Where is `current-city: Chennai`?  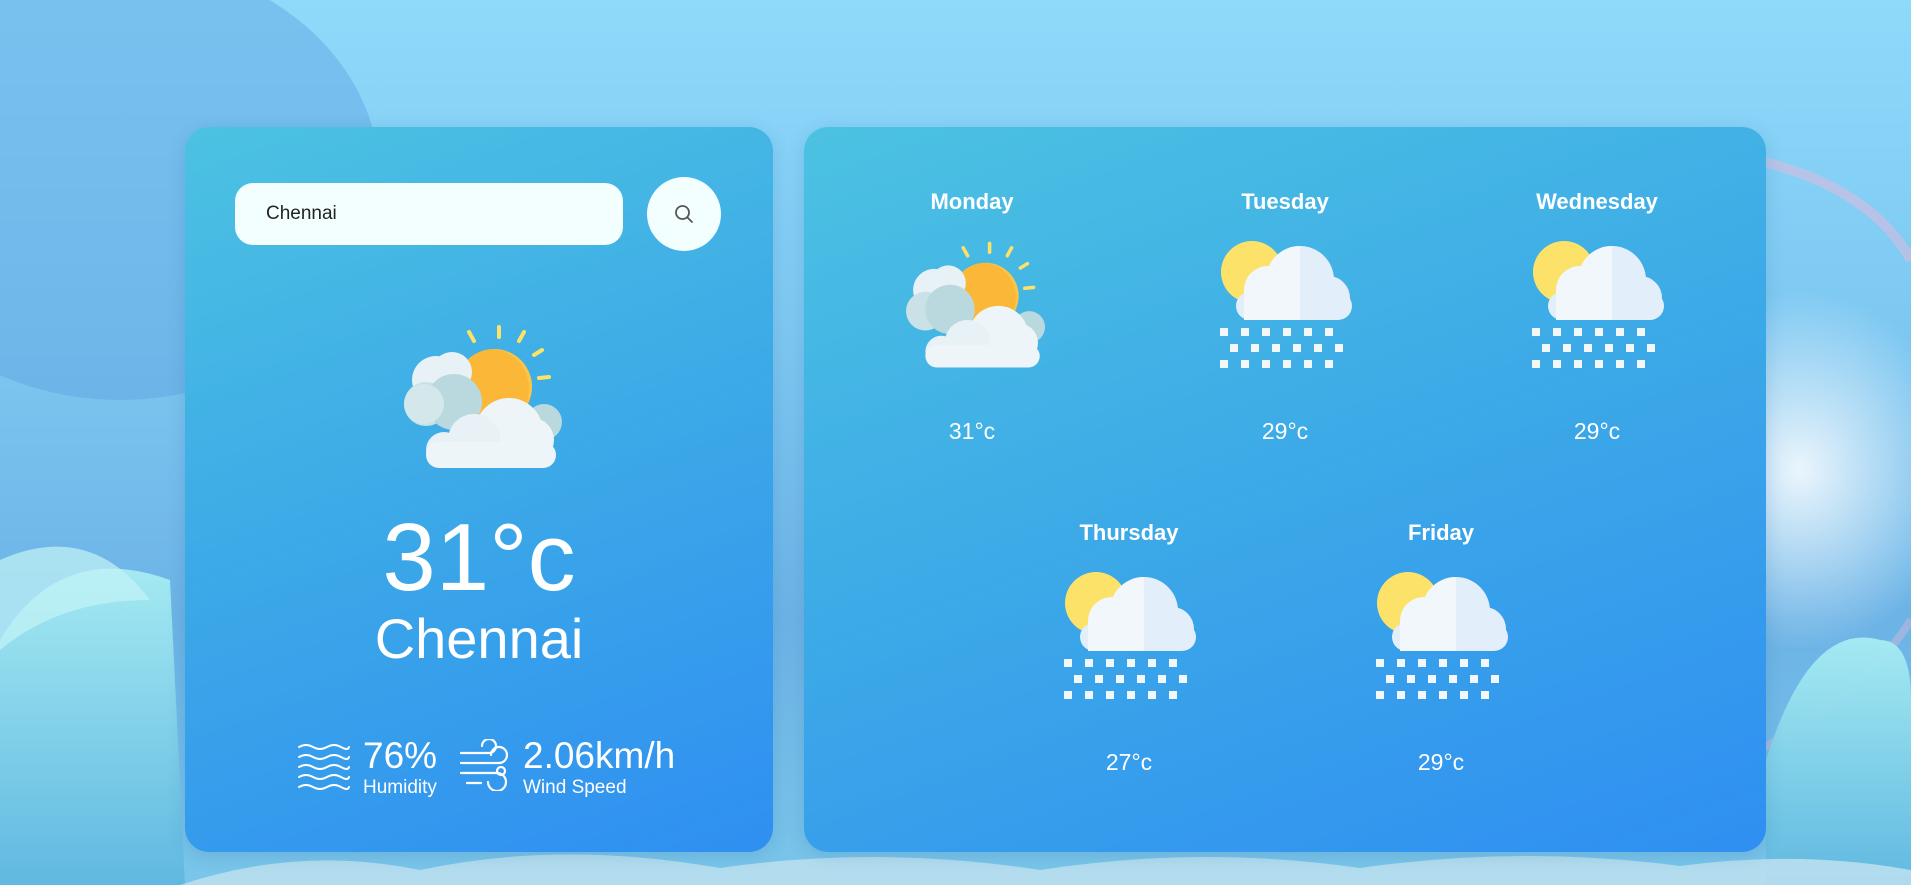
current-city: Chennai is located at coordinates (479, 638).